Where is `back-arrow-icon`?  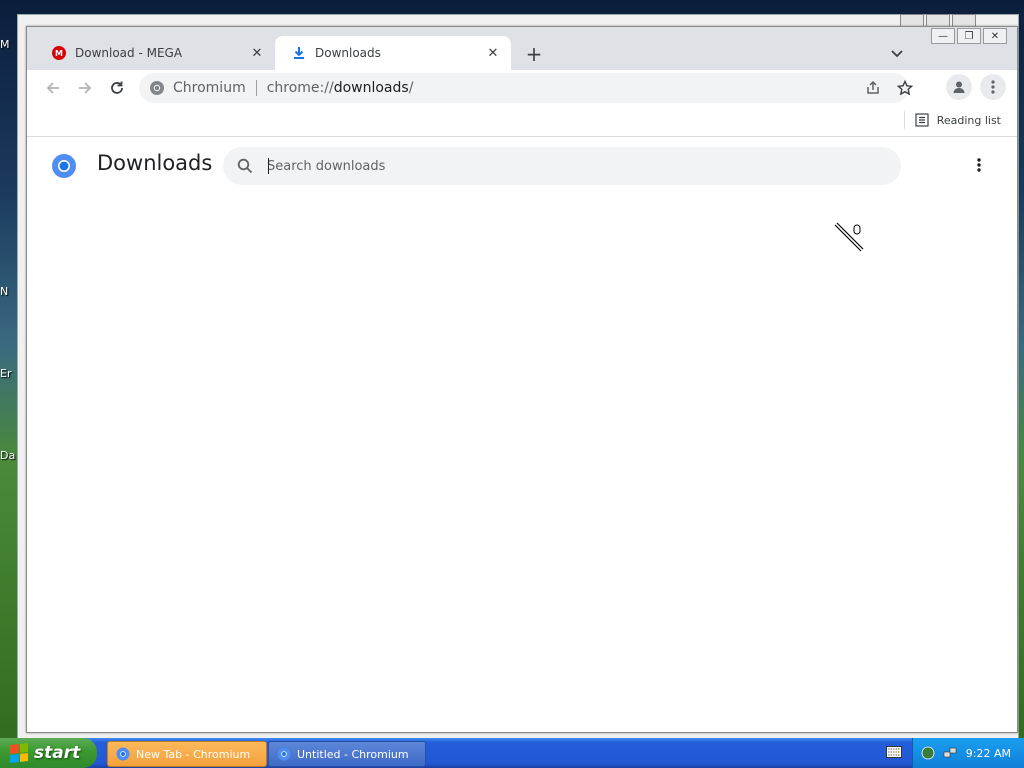
back-arrow-icon is located at coordinates (53, 88).